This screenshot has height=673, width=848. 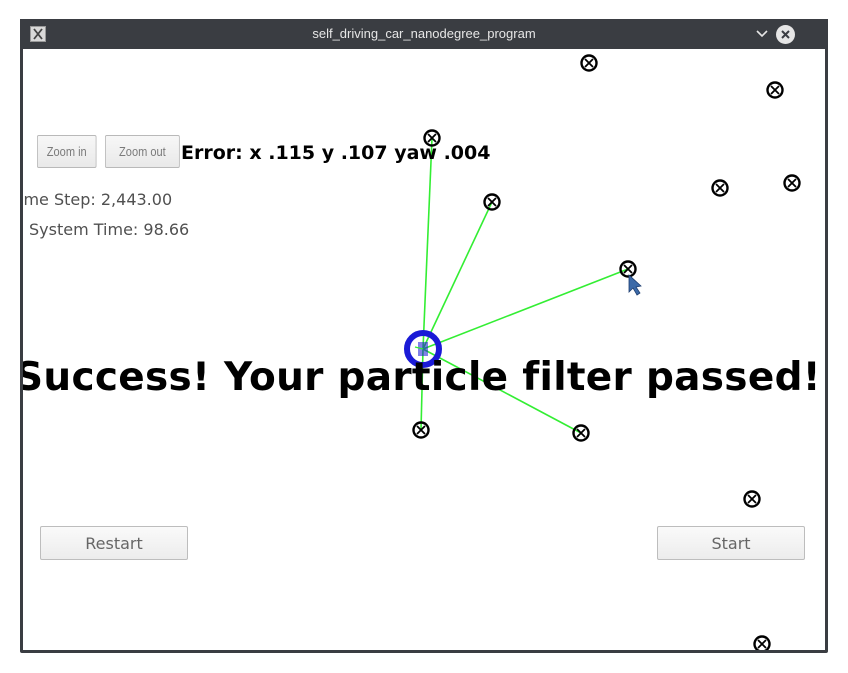 I want to click on error-readout: Error: x .115 y .107 yaw .004, so click(x=336, y=153).